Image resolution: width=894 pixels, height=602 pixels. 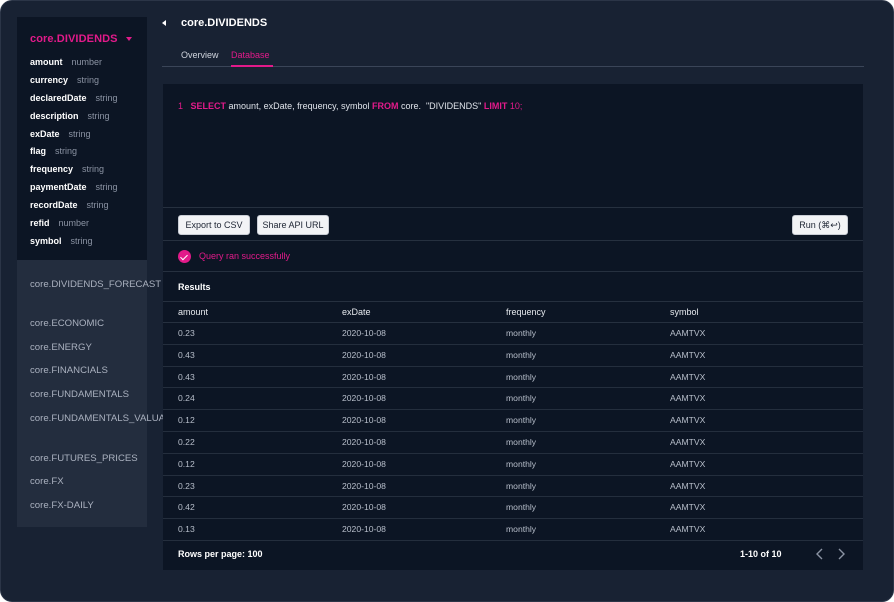 I want to click on table-item-financials: core.FINANCIALS, so click(x=86, y=371).